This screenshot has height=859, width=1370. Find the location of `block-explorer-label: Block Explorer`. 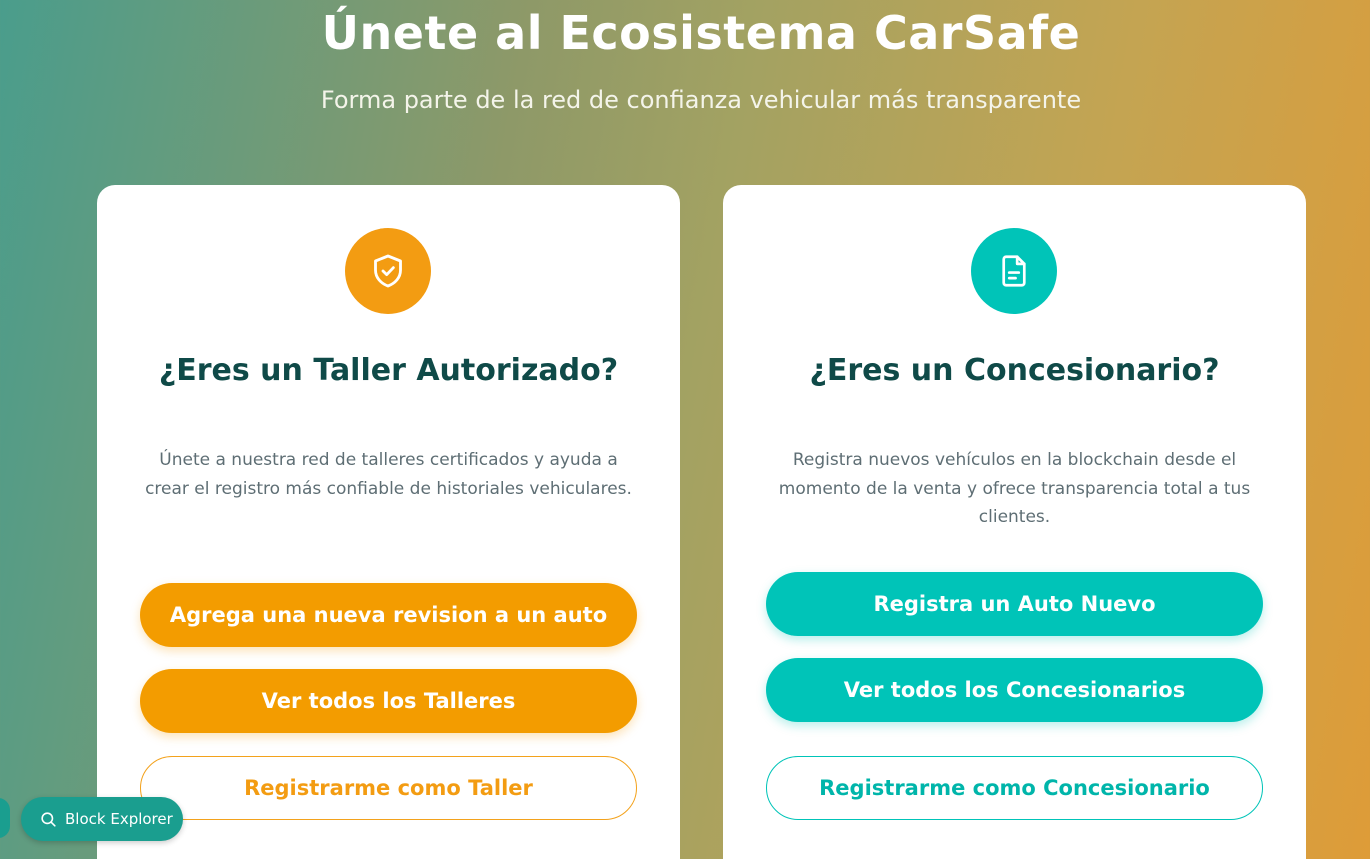

block-explorer-label: Block Explorer is located at coordinates (119, 819).